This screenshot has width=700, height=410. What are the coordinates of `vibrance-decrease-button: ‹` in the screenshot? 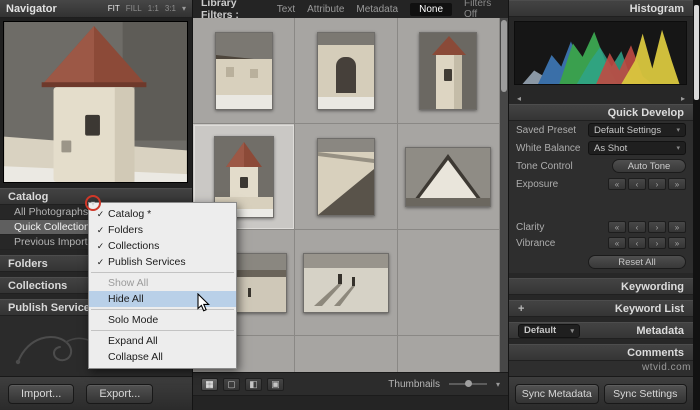 It's located at (637, 243).